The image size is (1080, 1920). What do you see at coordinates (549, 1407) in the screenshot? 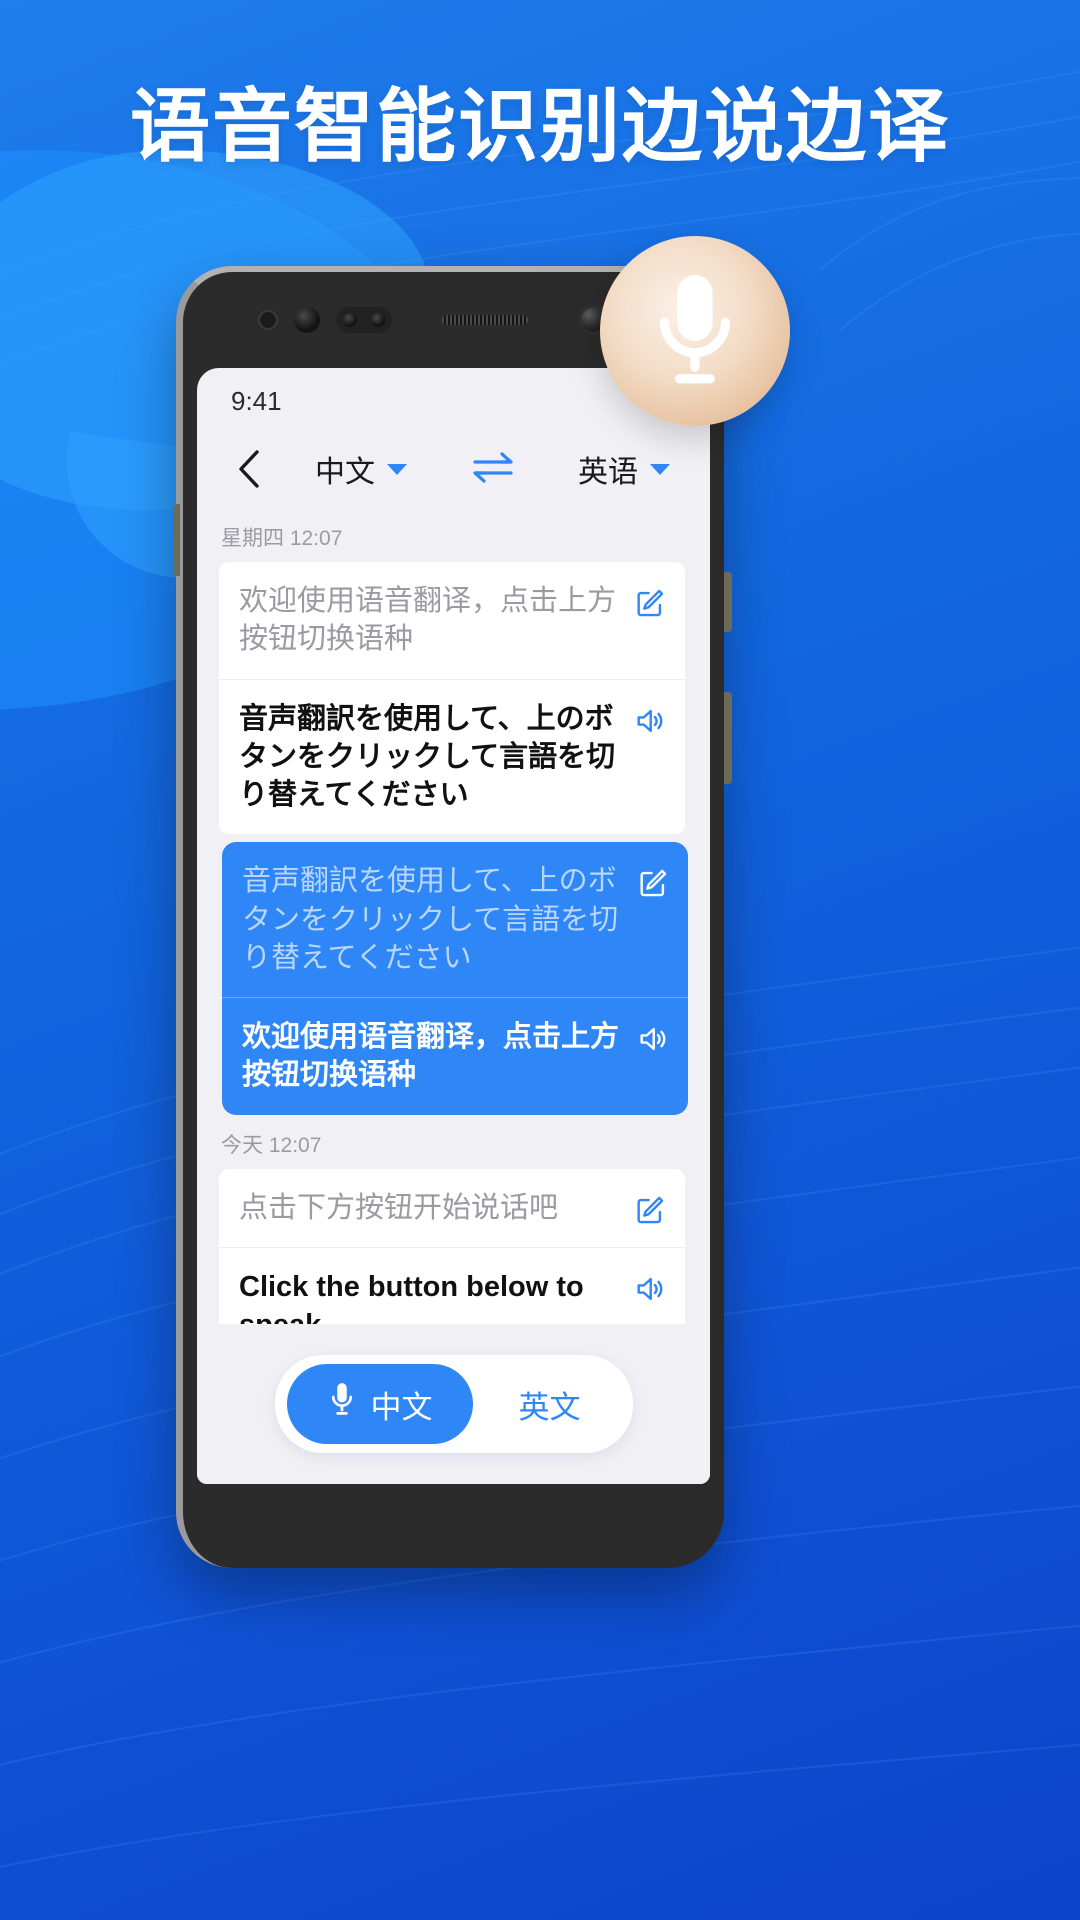
I see `record-english-label: 英文` at bounding box center [549, 1407].